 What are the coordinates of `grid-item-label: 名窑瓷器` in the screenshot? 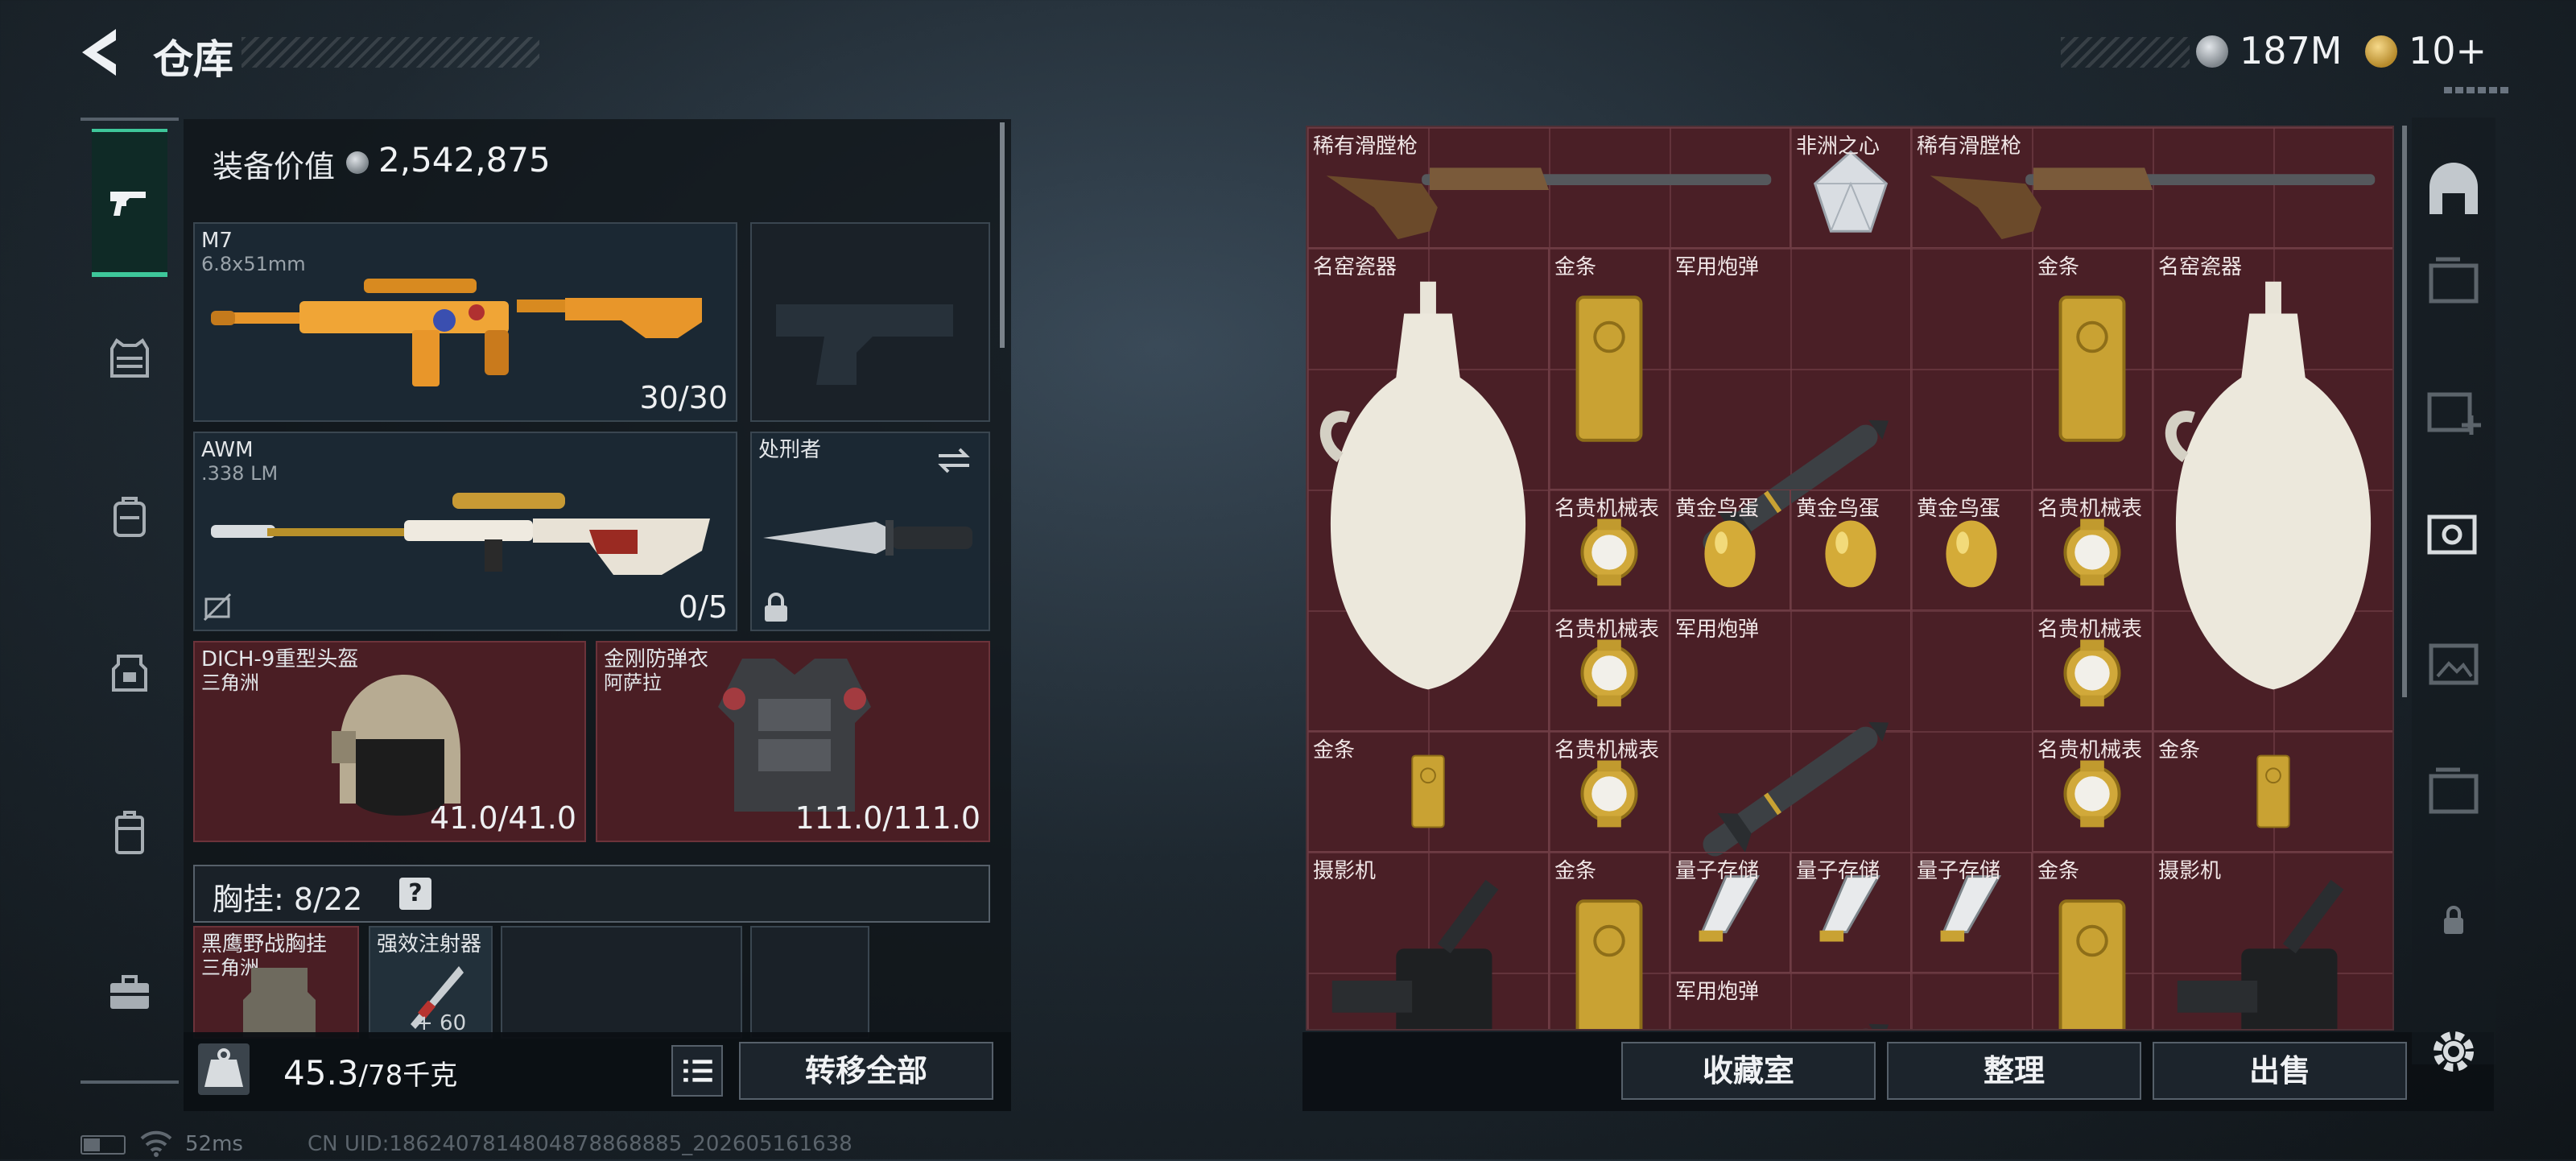 It's located at (1355, 267).